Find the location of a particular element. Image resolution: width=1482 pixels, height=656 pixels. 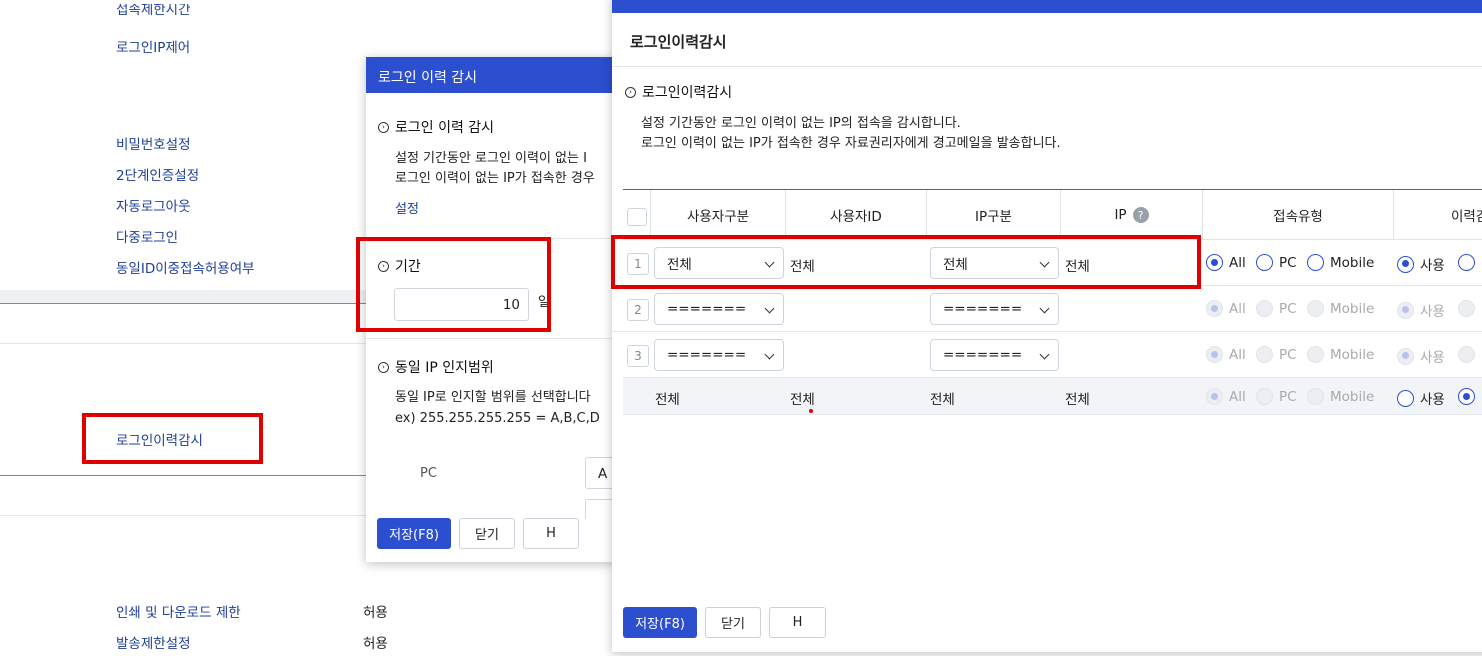

row-number: 2 is located at coordinates (638, 310).